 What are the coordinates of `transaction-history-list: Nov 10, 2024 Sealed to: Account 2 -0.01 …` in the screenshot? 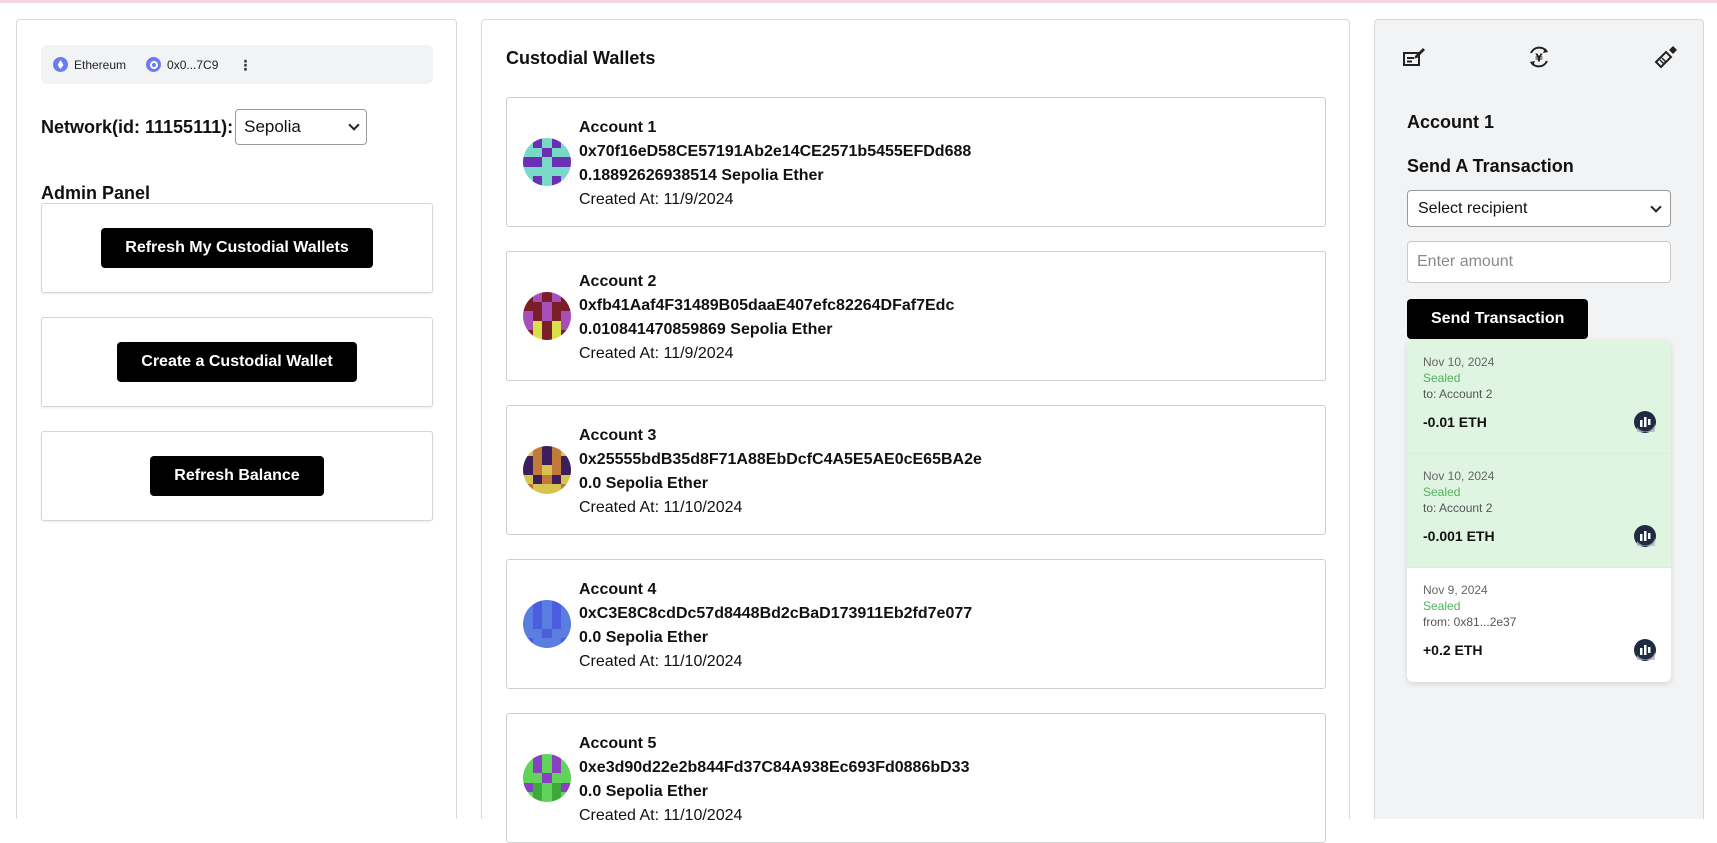 It's located at (1539, 511).